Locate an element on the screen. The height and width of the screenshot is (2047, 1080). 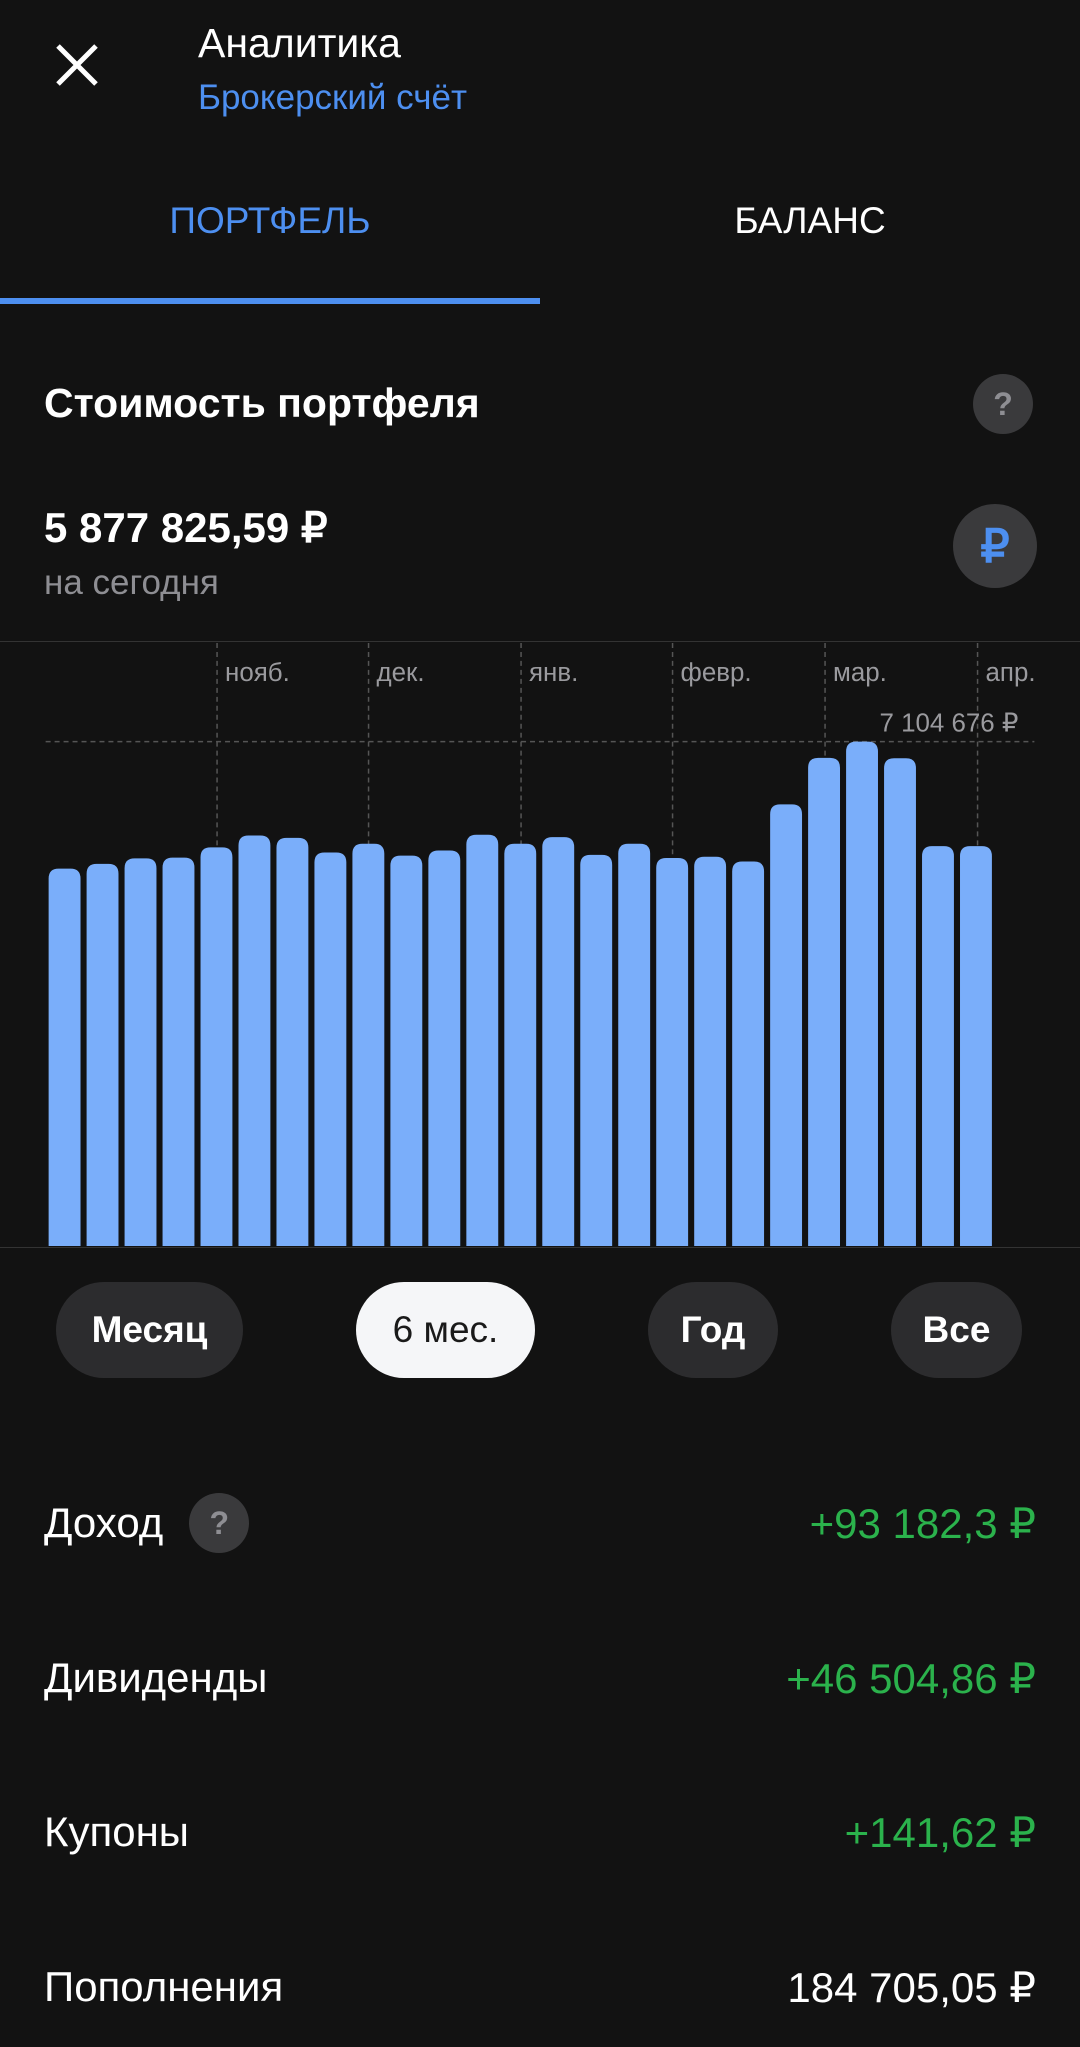
period-year: Год is located at coordinates (713, 1330).